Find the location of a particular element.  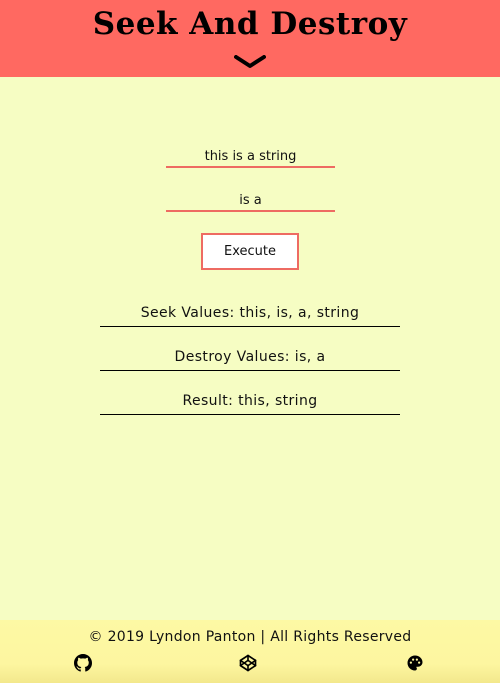

destroy-values-output: Destroy Values: is, a is located at coordinates (250, 358).